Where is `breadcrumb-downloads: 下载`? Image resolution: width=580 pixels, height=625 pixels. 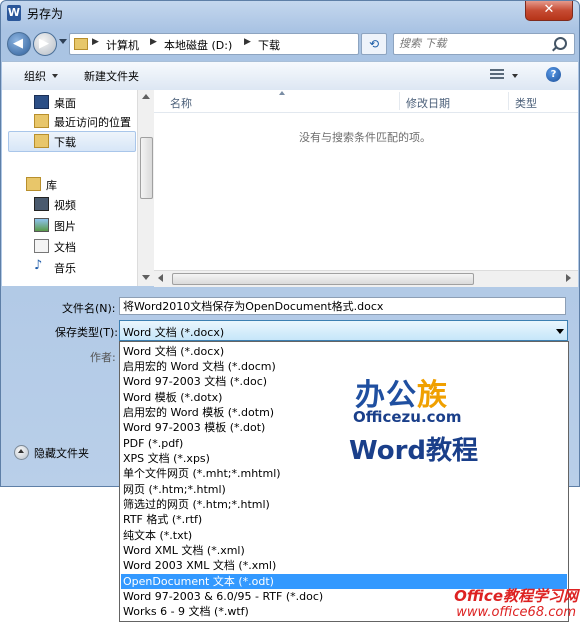
breadcrumb-downloads: 下载 is located at coordinates (269, 45).